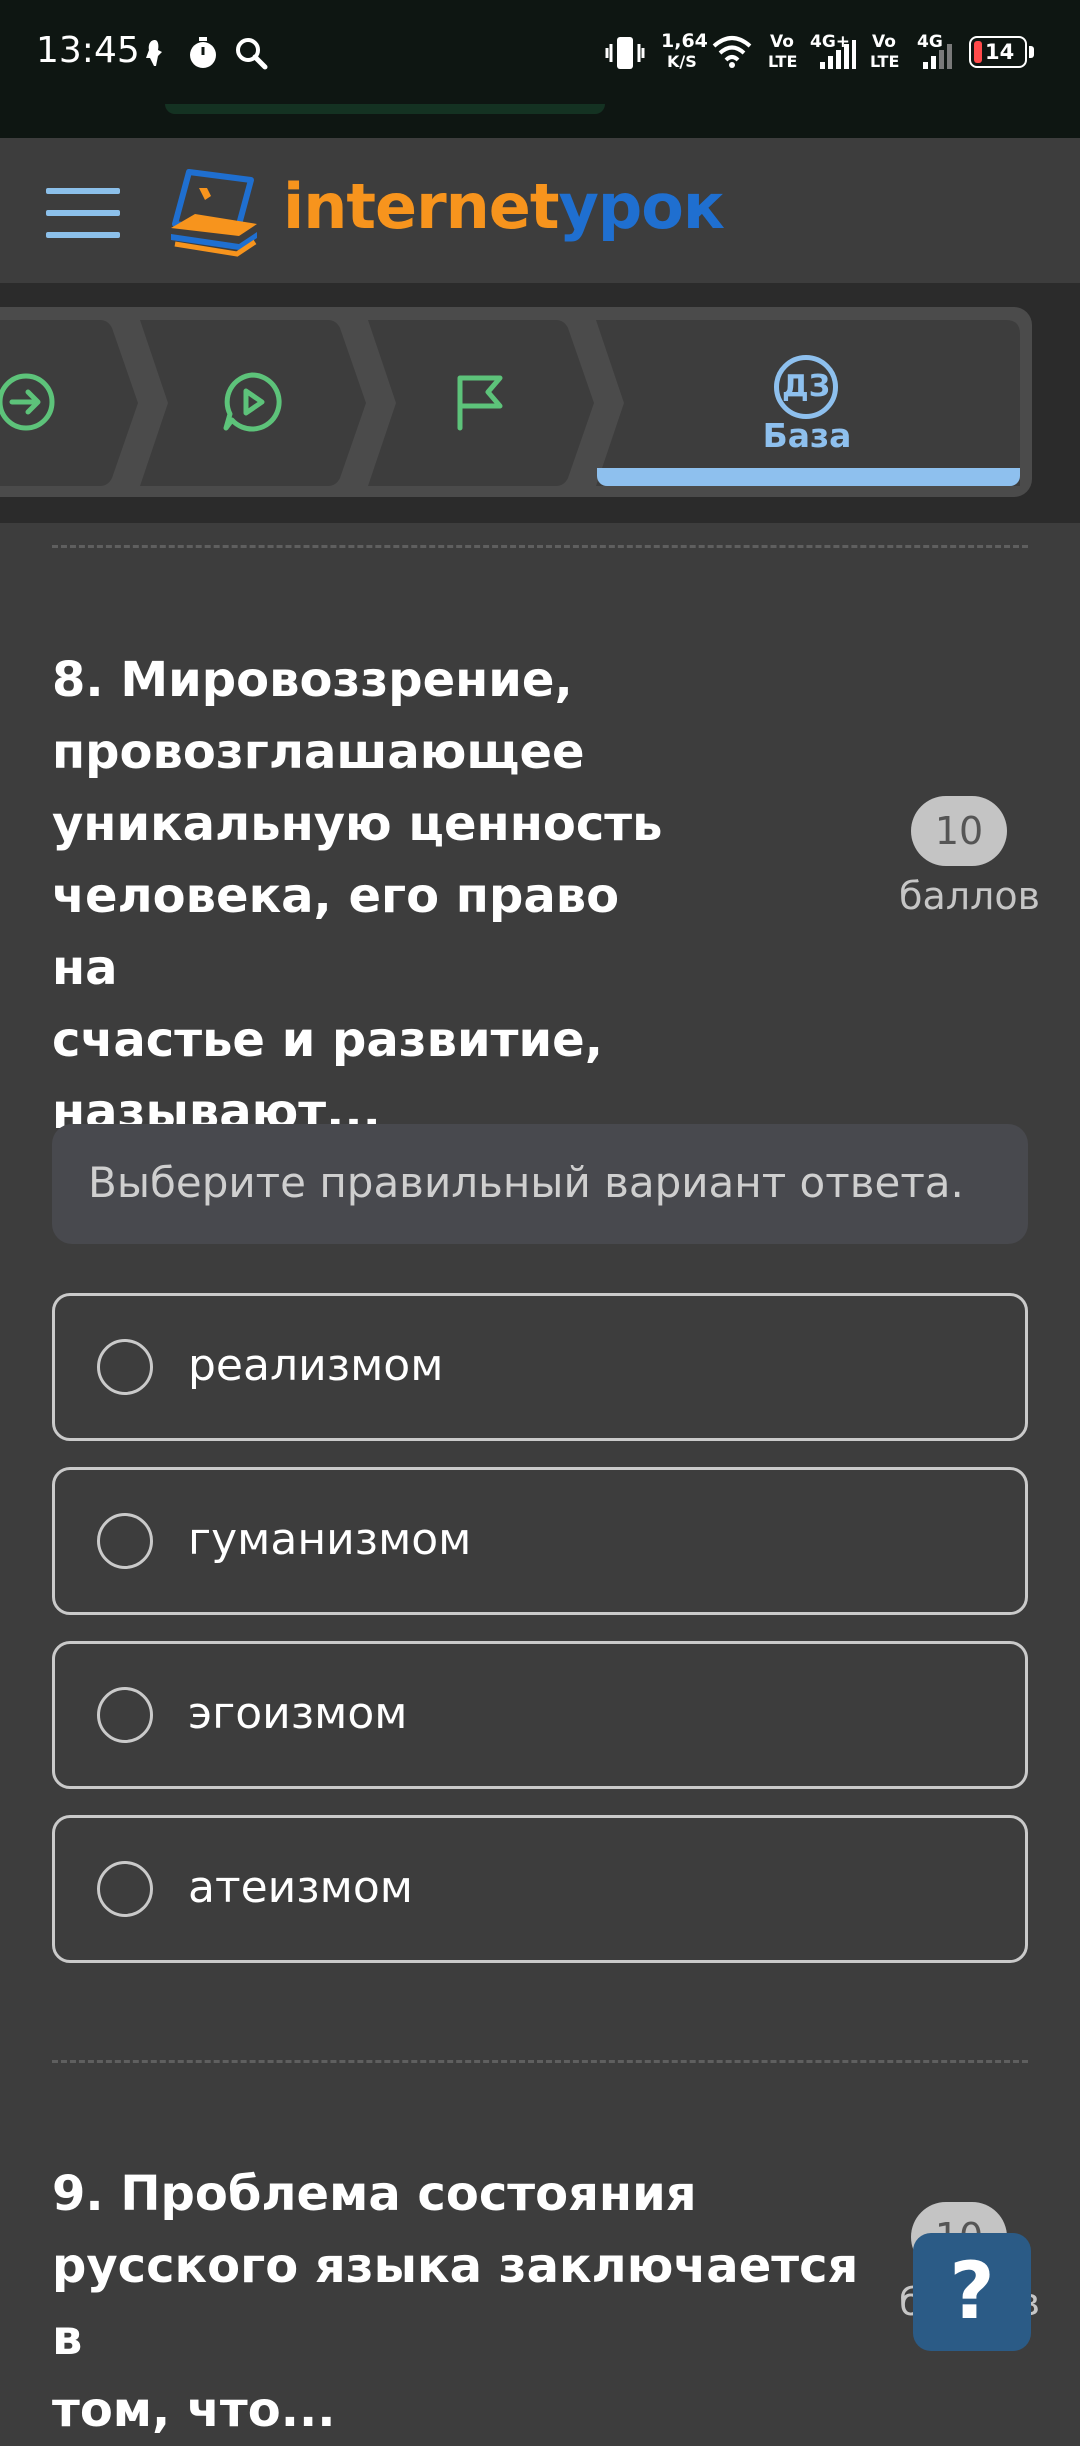  Describe the element at coordinates (732, 52) in the screenshot. I see `wifi-icon` at that location.